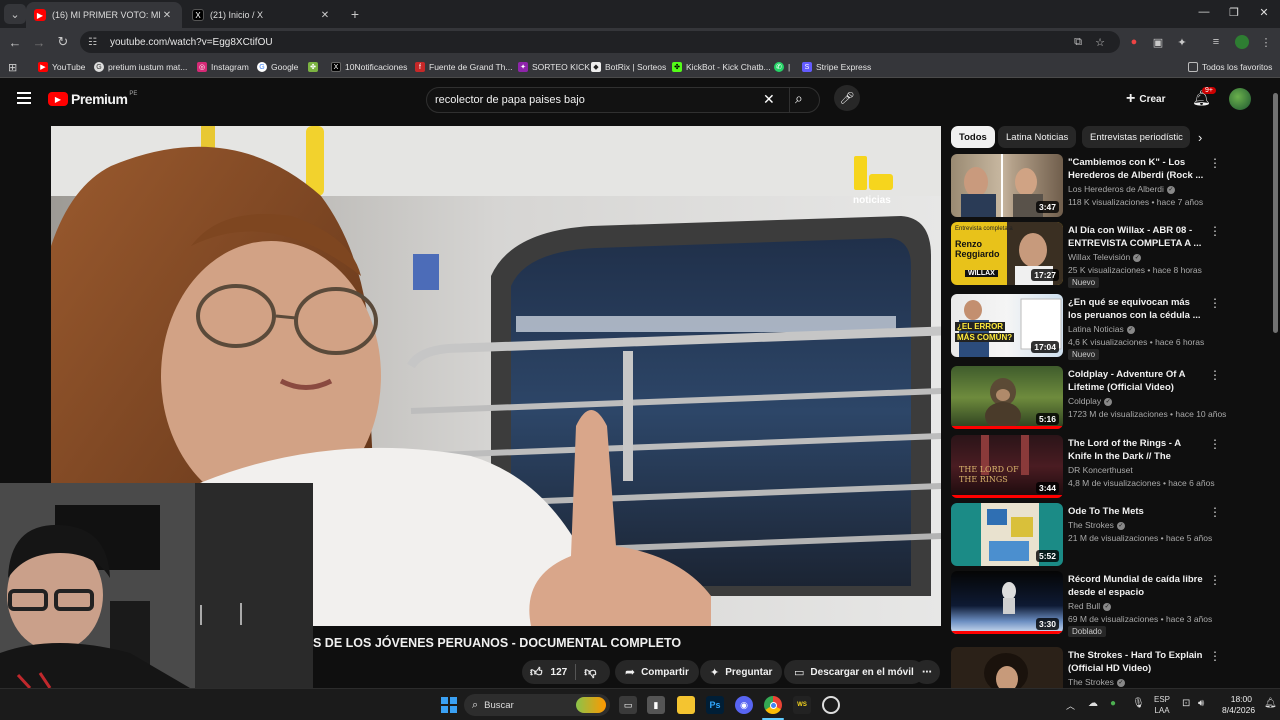 Image resolution: width=1280 pixels, height=720 pixels. I want to click on language-indicator: ESP LAA, so click(1162, 705).